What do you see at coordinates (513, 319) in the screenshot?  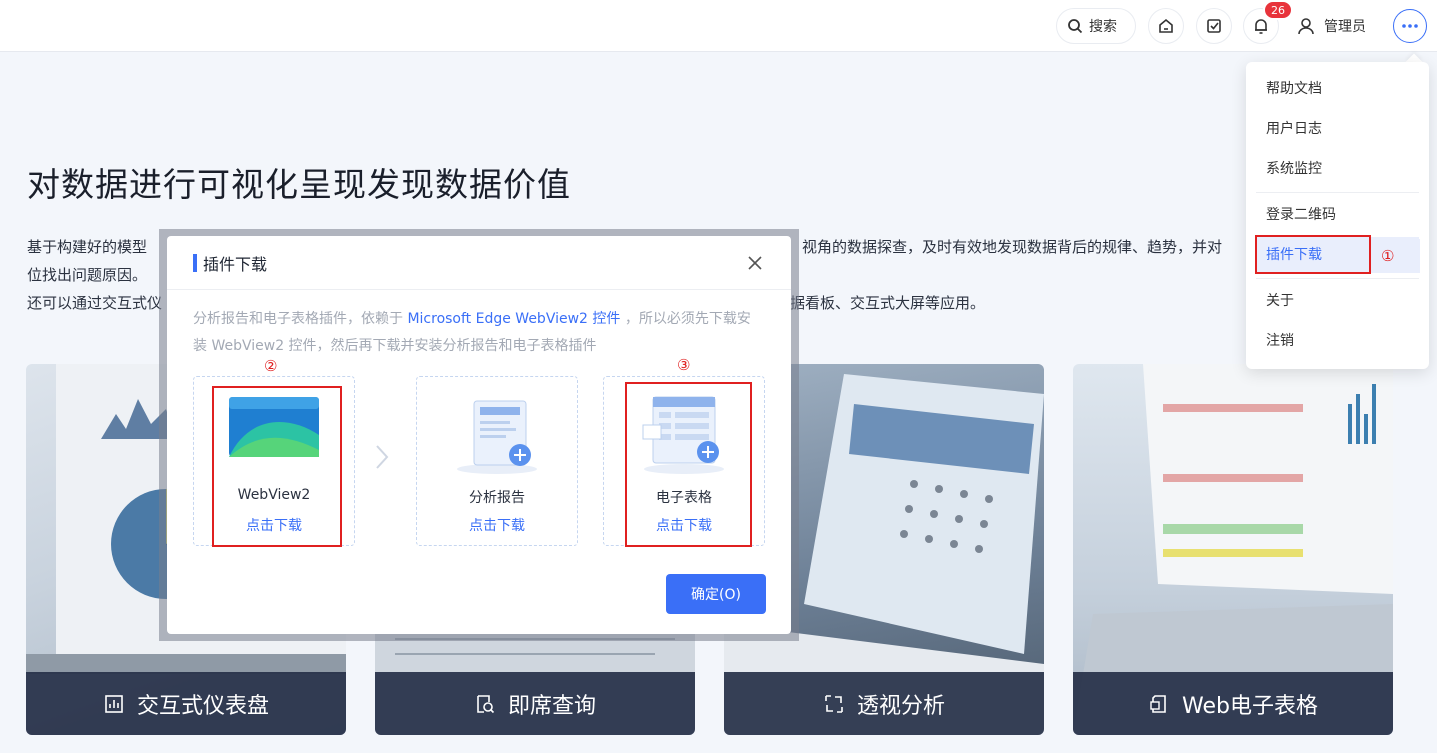 I see `webview2-link: Microsoft Edge WebView2 控件` at bounding box center [513, 319].